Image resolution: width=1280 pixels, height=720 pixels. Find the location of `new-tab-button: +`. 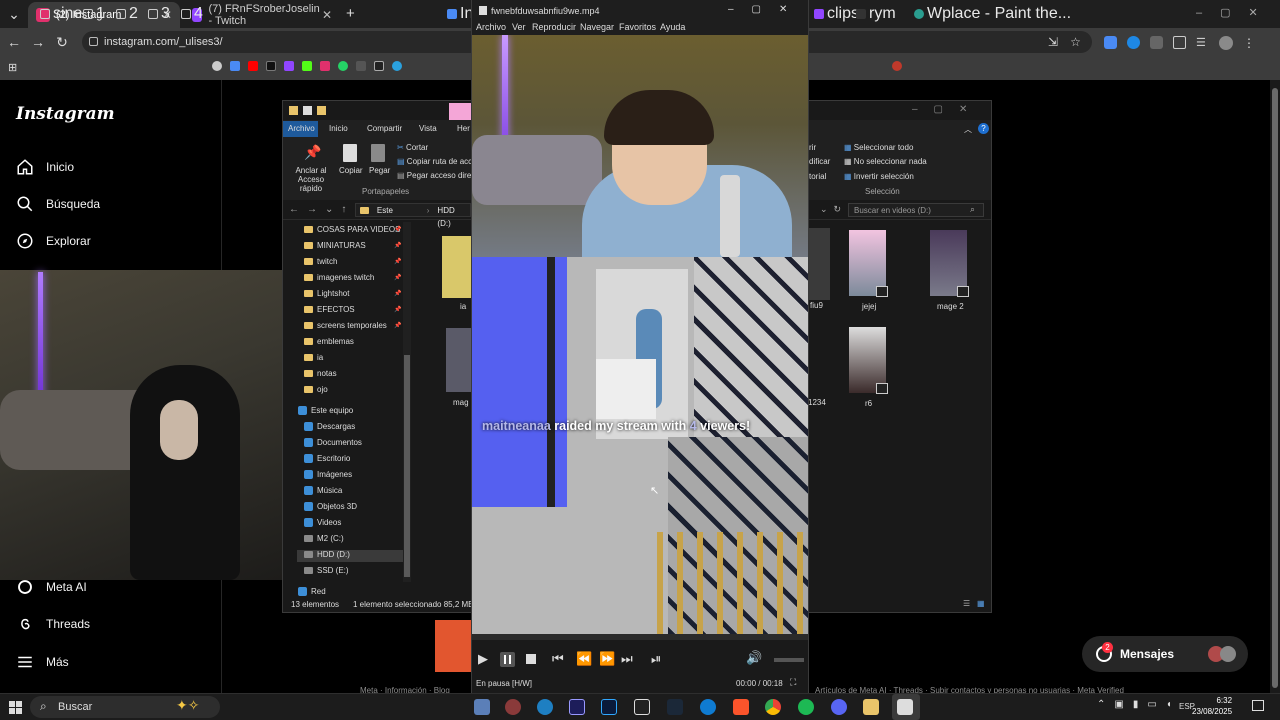

new-tab-button: + is located at coordinates (350, 13).